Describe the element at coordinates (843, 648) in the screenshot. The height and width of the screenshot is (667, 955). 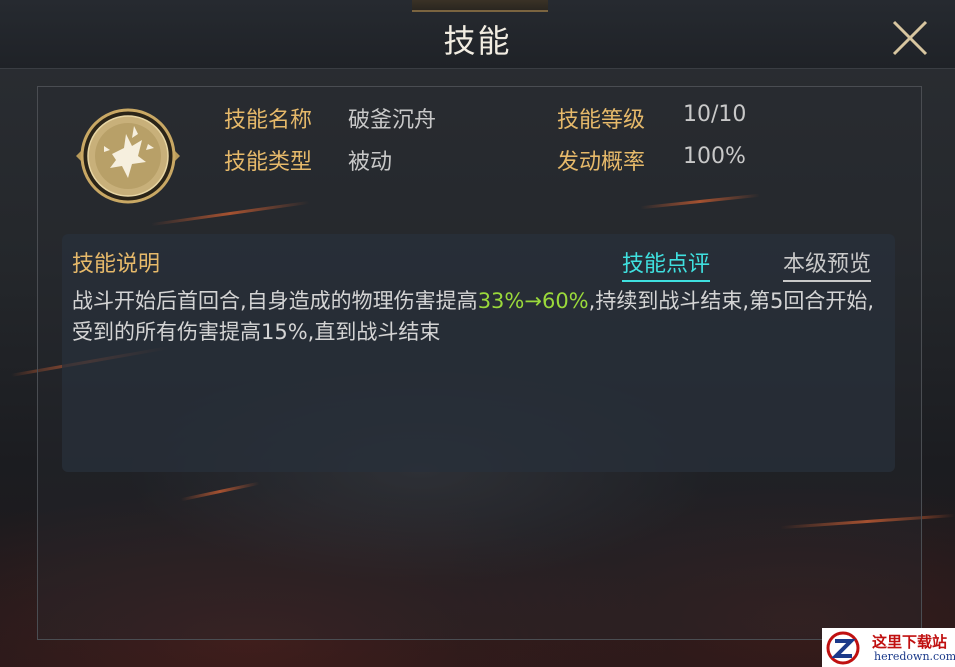
I see `site-logo-icon` at that location.